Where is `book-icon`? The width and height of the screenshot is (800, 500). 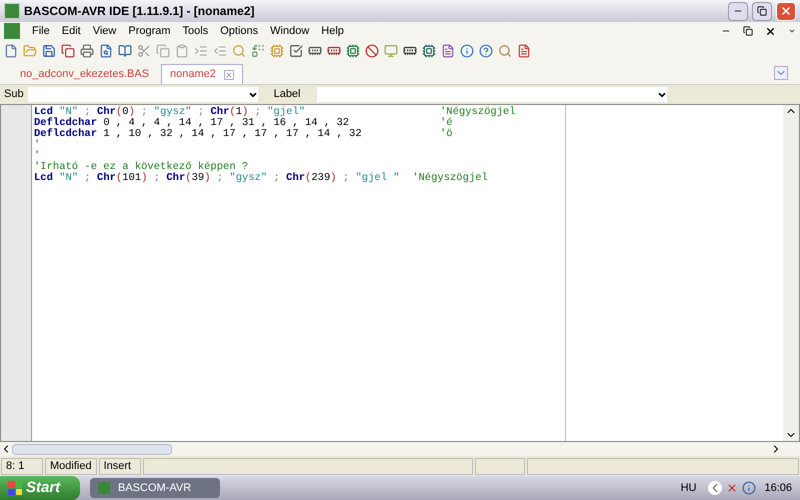
book-icon is located at coordinates (125, 51).